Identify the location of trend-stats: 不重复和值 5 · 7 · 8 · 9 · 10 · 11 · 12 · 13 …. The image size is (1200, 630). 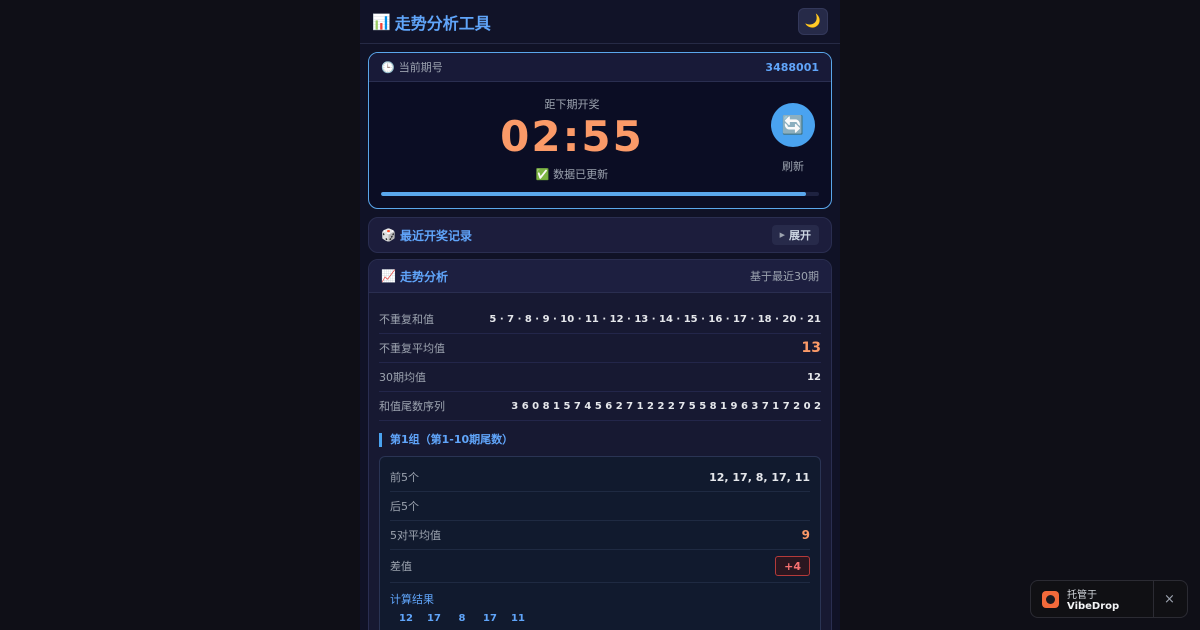
(600, 357).